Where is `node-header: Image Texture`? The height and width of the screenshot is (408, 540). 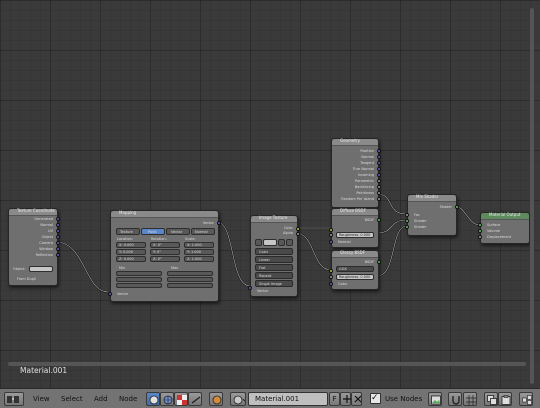 node-header: Image Texture is located at coordinates (274, 219).